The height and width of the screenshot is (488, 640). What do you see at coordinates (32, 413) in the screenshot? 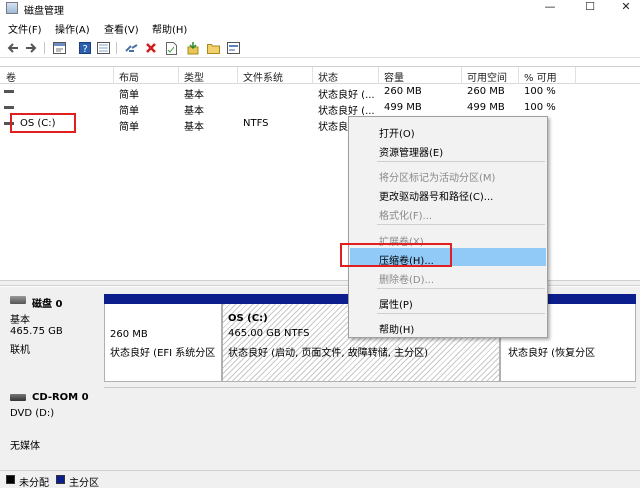
I see `cdrom-0-drive: DVD (D:)` at bounding box center [32, 413].